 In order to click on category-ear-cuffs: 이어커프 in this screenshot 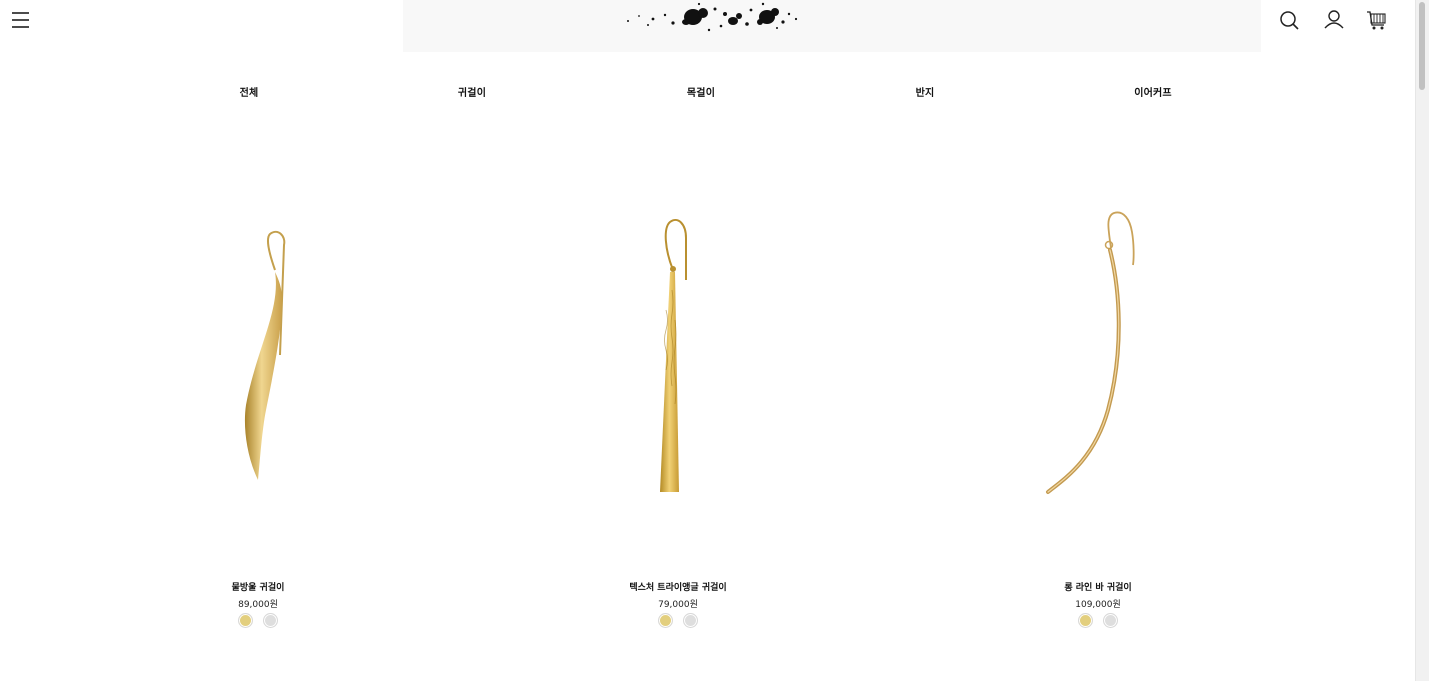, I will do `click(1153, 91)`.